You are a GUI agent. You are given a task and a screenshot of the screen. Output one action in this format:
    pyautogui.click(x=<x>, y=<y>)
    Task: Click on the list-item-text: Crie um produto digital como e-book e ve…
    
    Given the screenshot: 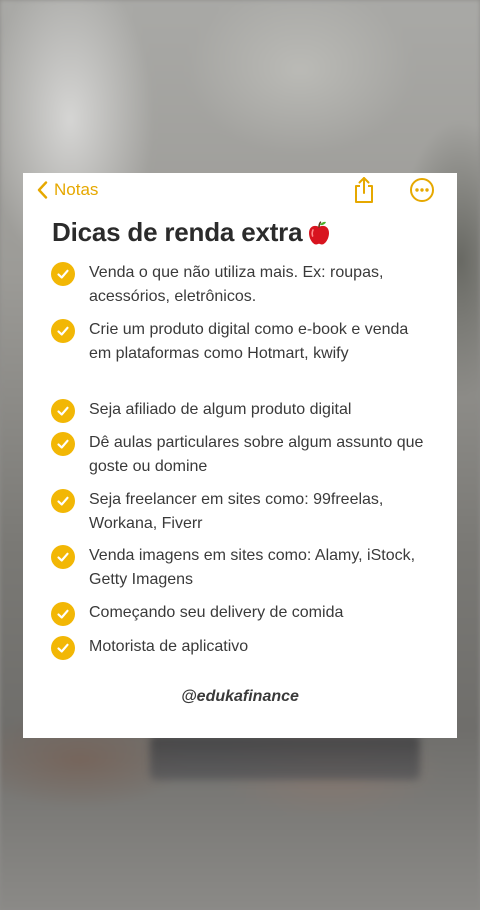 What is the action you would take?
    pyautogui.click(x=249, y=341)
    